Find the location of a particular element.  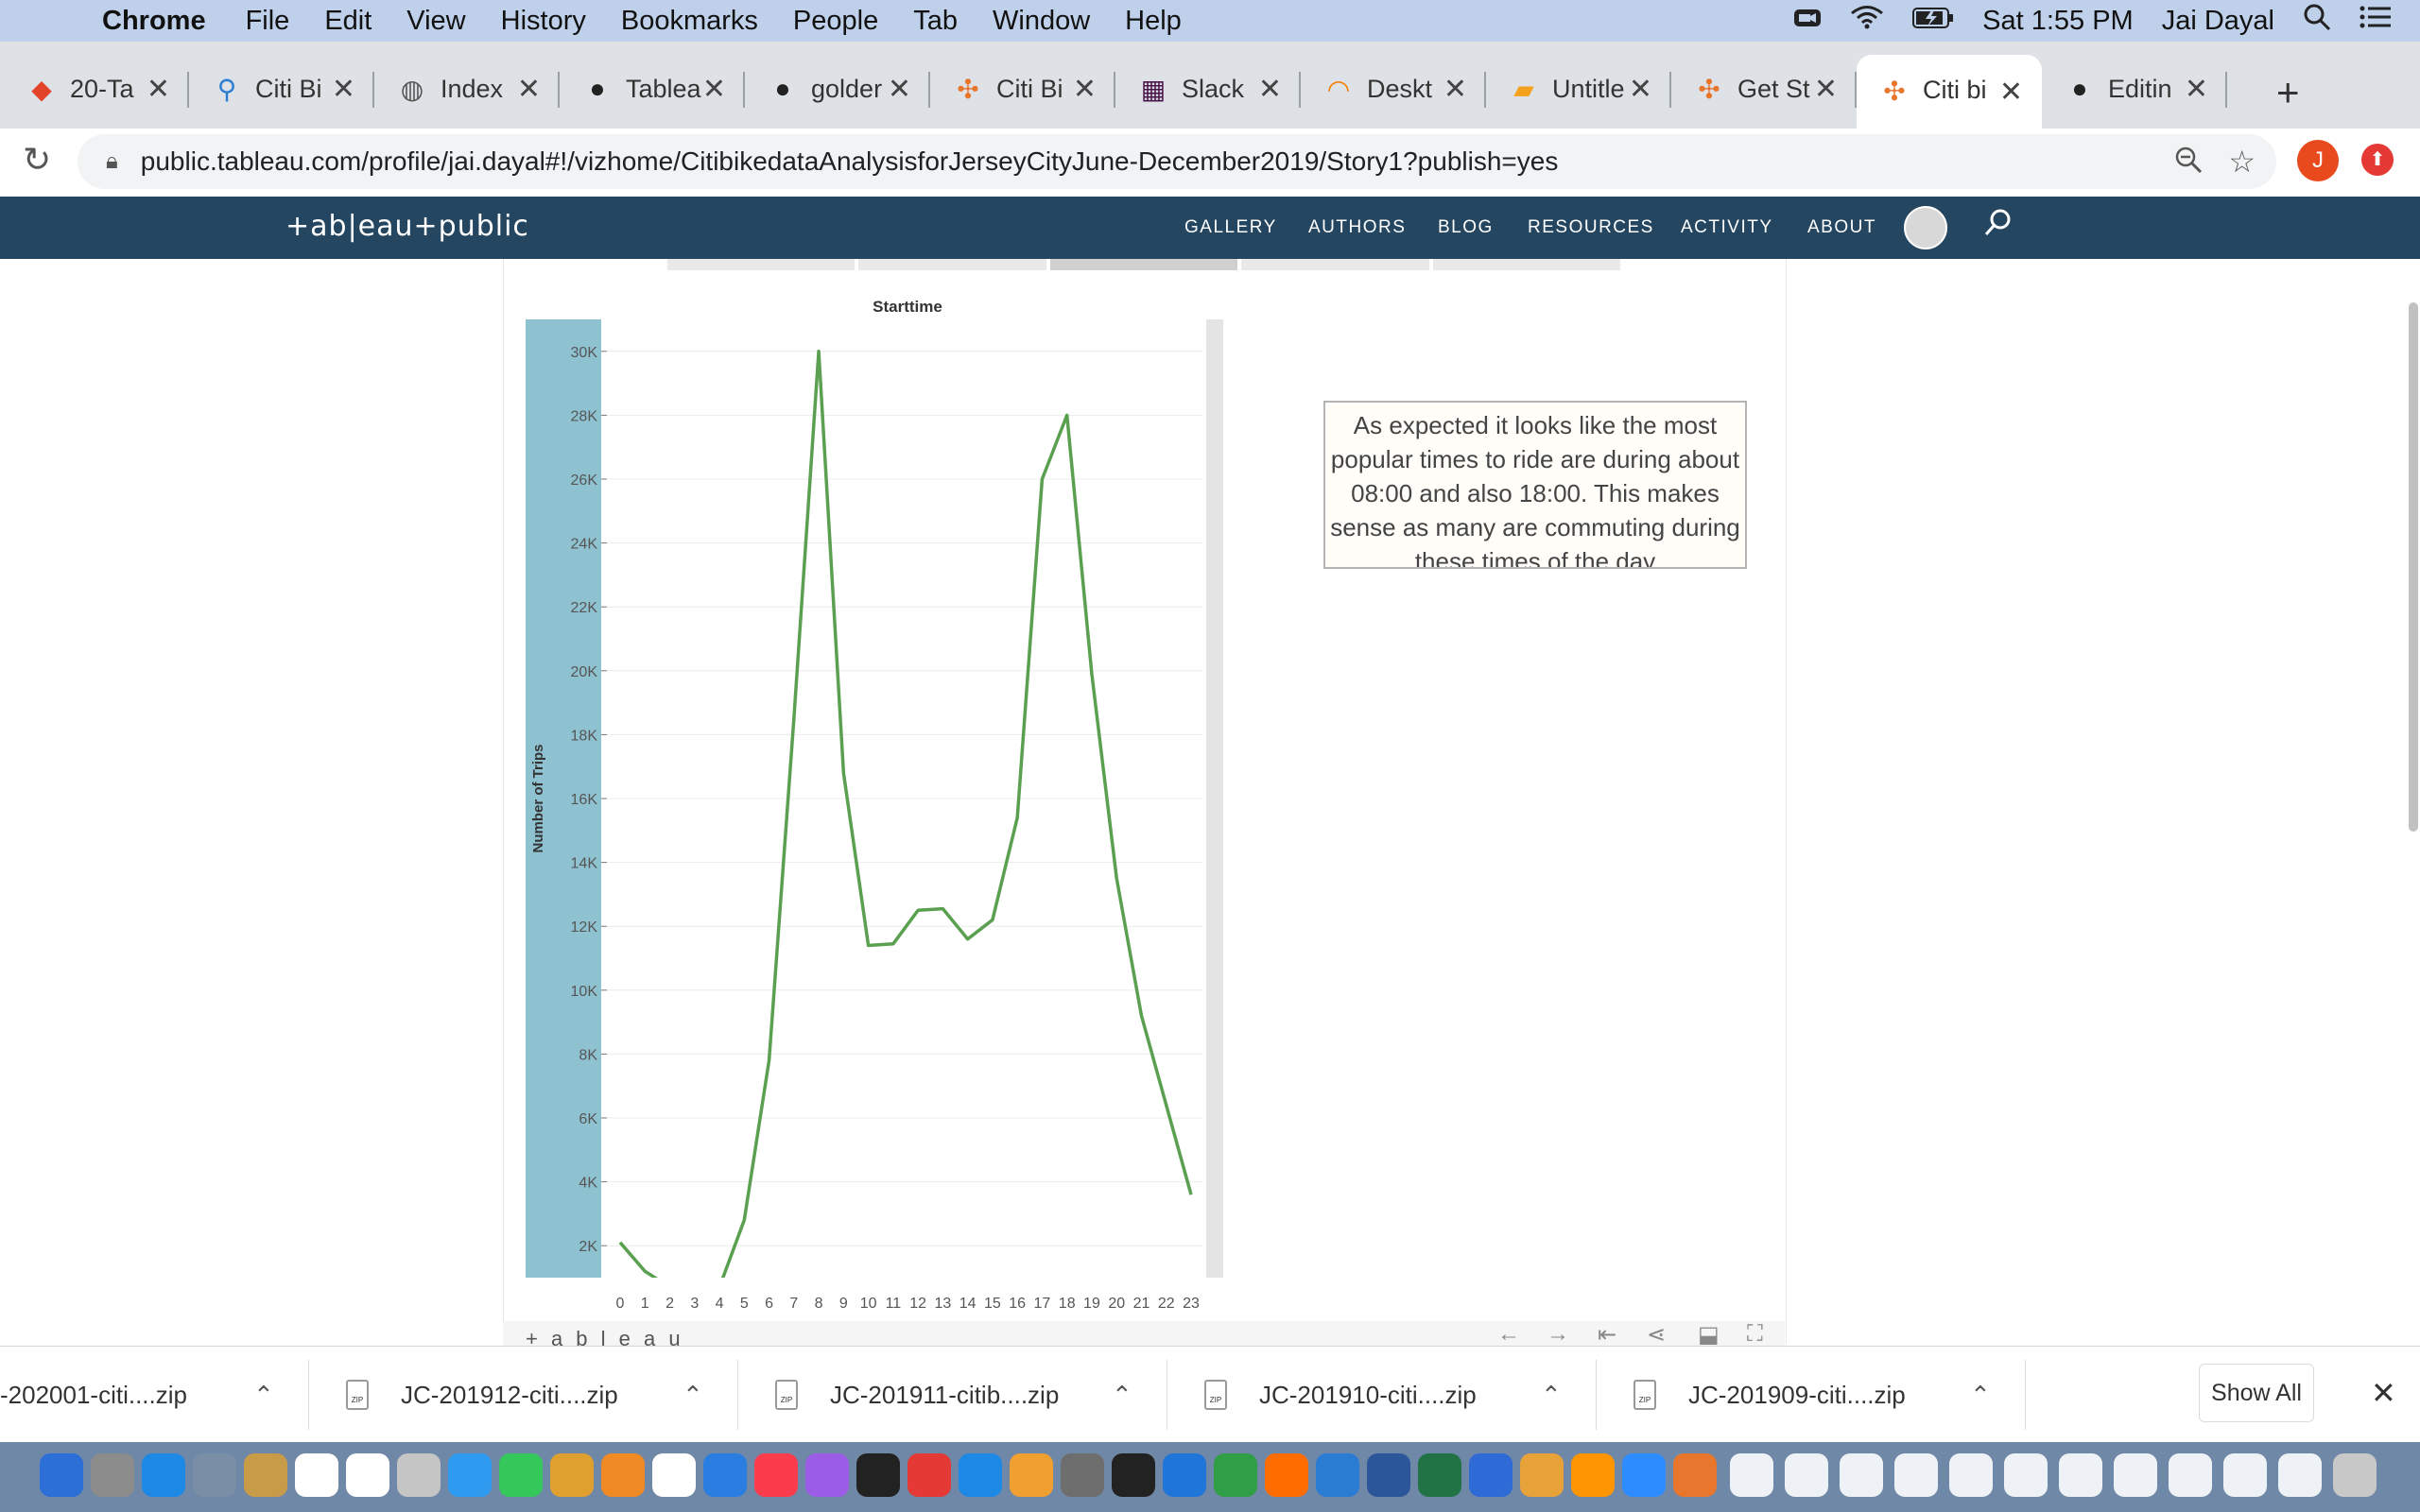

share-icon: ⋖ is located at coordinates (1656, 1335).